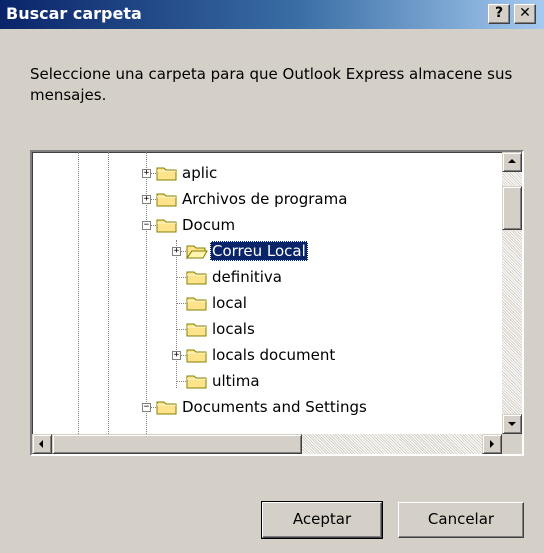  What do you see at coordinates (512, 208) in the screenshot?
I see `vertical-scroll-thumb` at bounding box center [512, 208].